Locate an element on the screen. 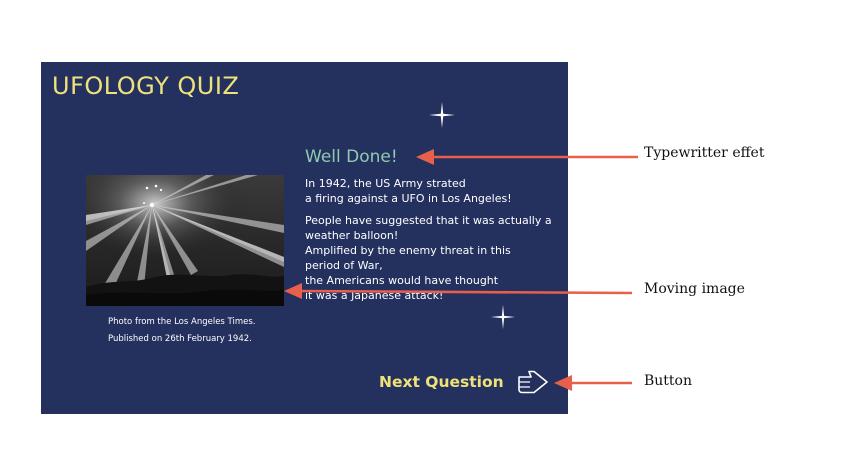  annotation-typewriter-label: Typewritter effet is located at coordinates (704, 153).